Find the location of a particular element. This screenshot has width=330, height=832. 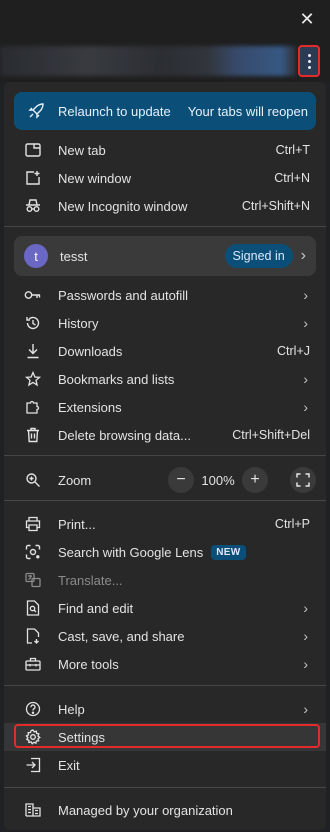

relaunch-label: Relaunch to update is located at coordinates (114, 111).